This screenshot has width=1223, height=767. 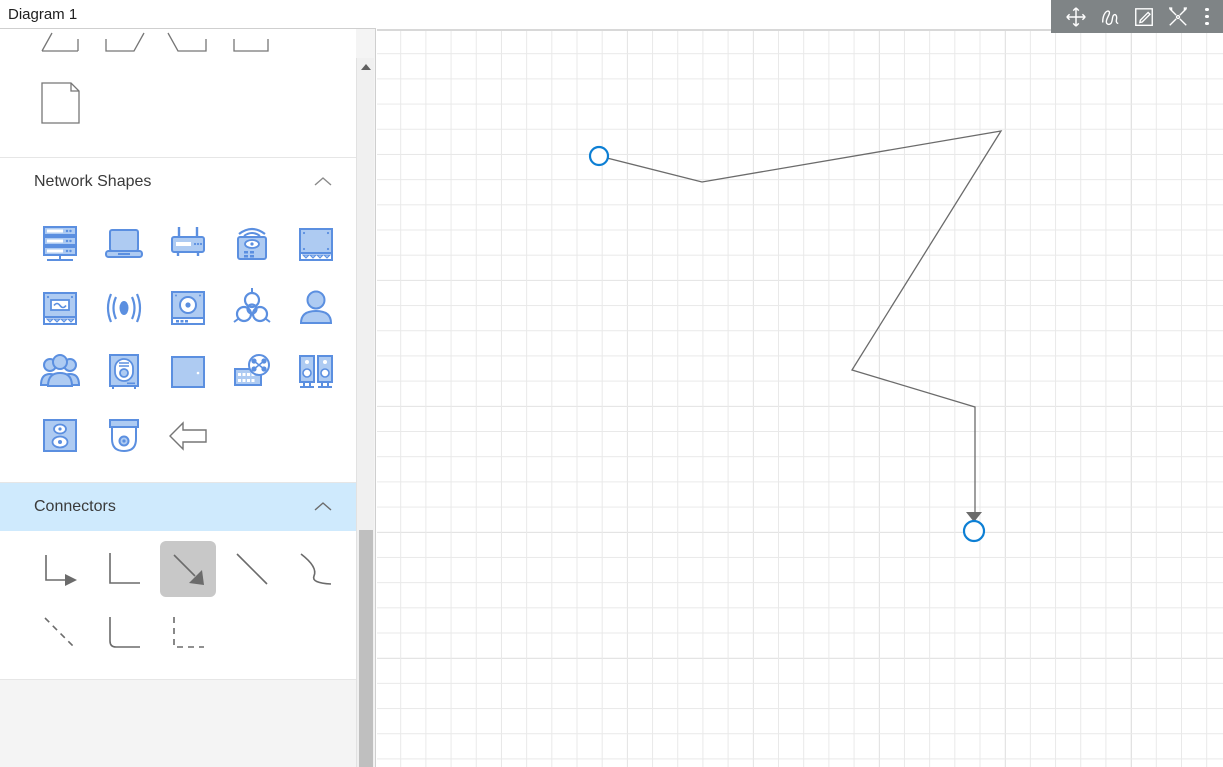 What do you see at coordinates (124, 569) in the screenshot?
I see `connector-orthogonal-plain` at bounding box center [124, 569].